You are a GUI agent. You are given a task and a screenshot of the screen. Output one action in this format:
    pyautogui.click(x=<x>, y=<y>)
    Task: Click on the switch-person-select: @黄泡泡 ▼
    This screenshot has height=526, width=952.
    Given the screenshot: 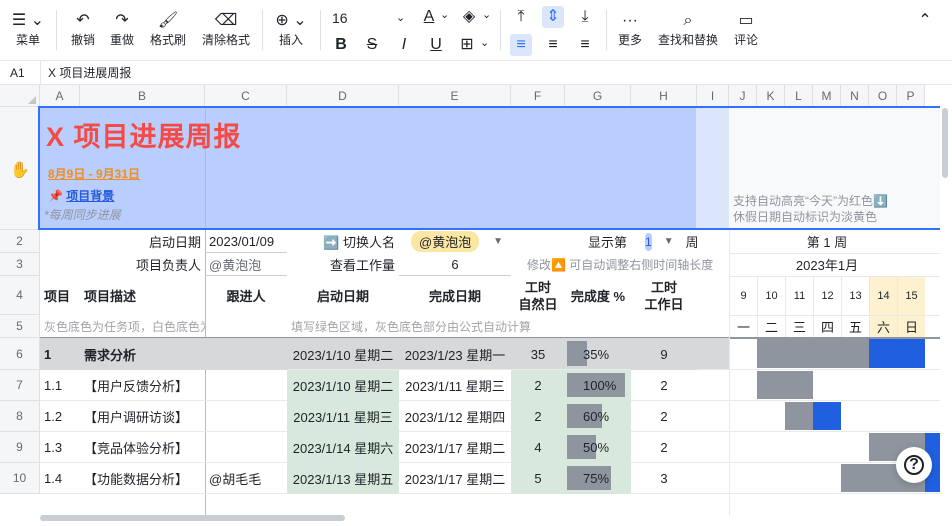 What is the action you would take?
    pyautogui.click(x=455, y=241)
    